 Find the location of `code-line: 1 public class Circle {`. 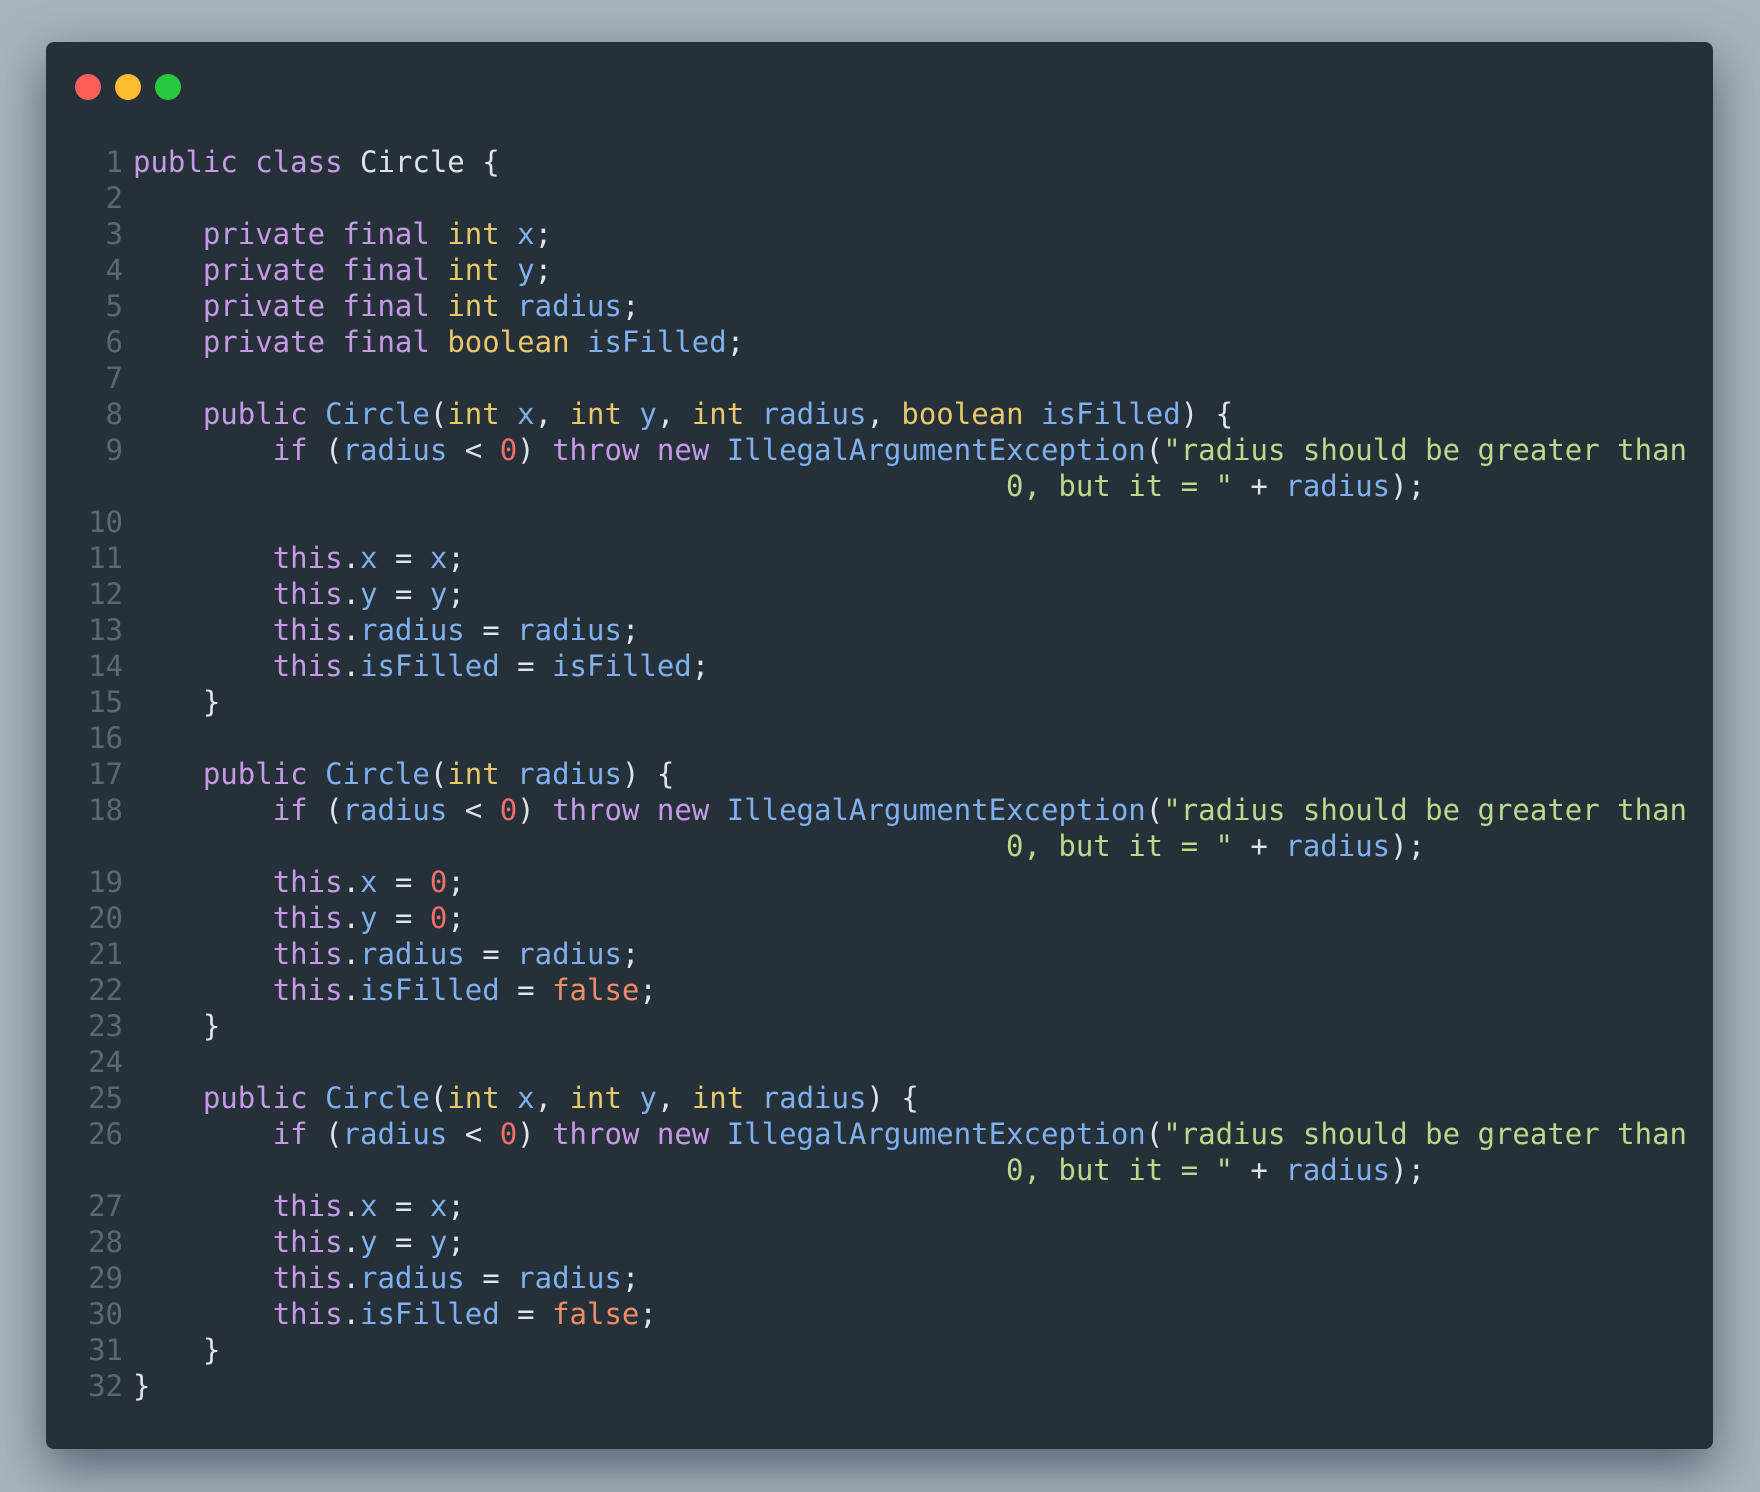

code-line: 1 public class Circle { is located at coordinates (879, 162).